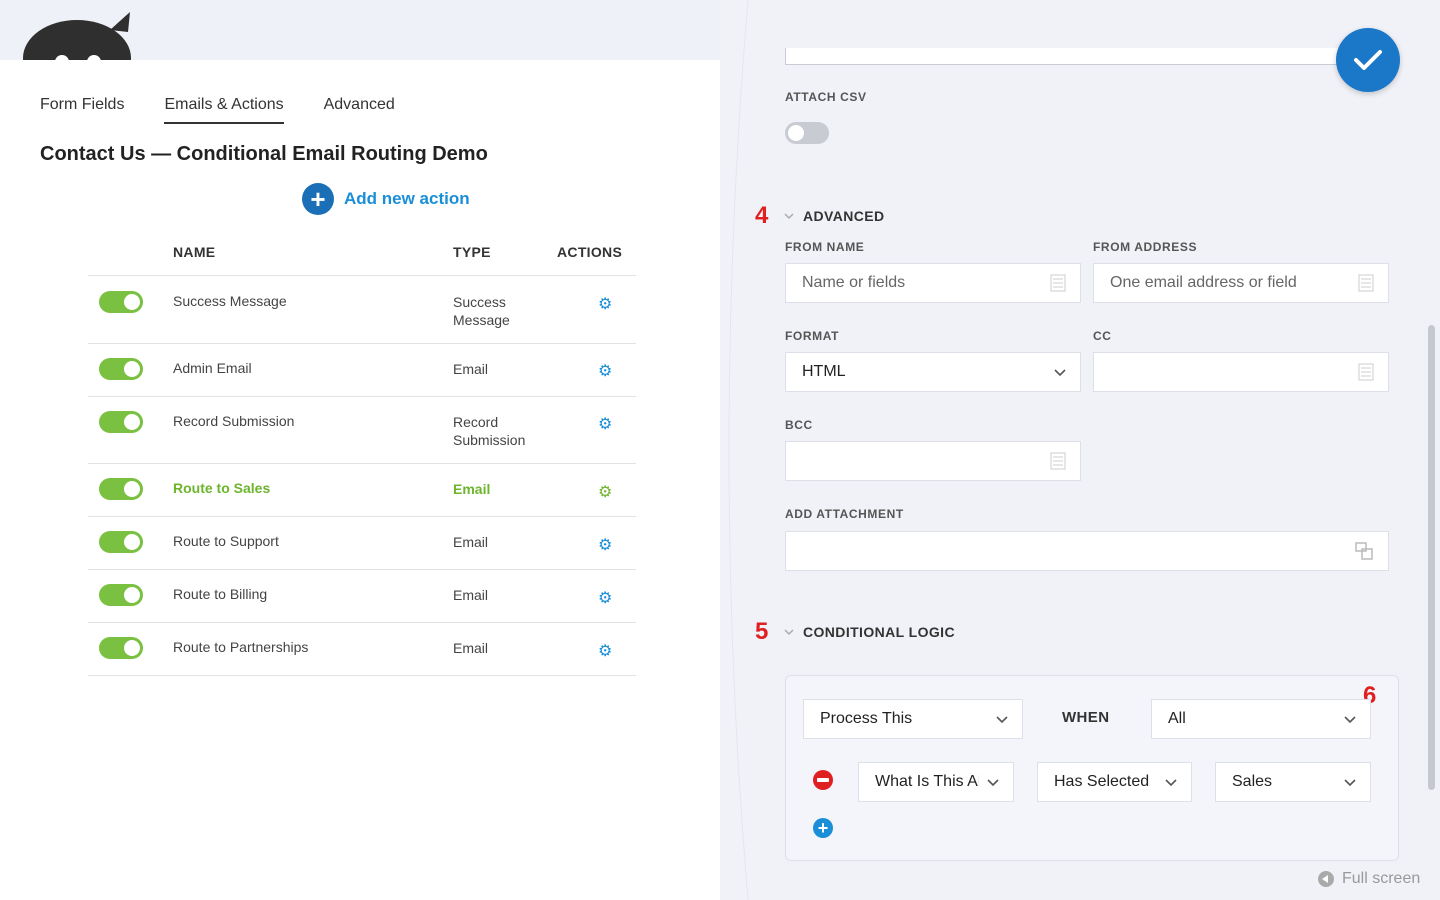  I want to click on add-new-action-button: + Add new action, so click(386, 199).